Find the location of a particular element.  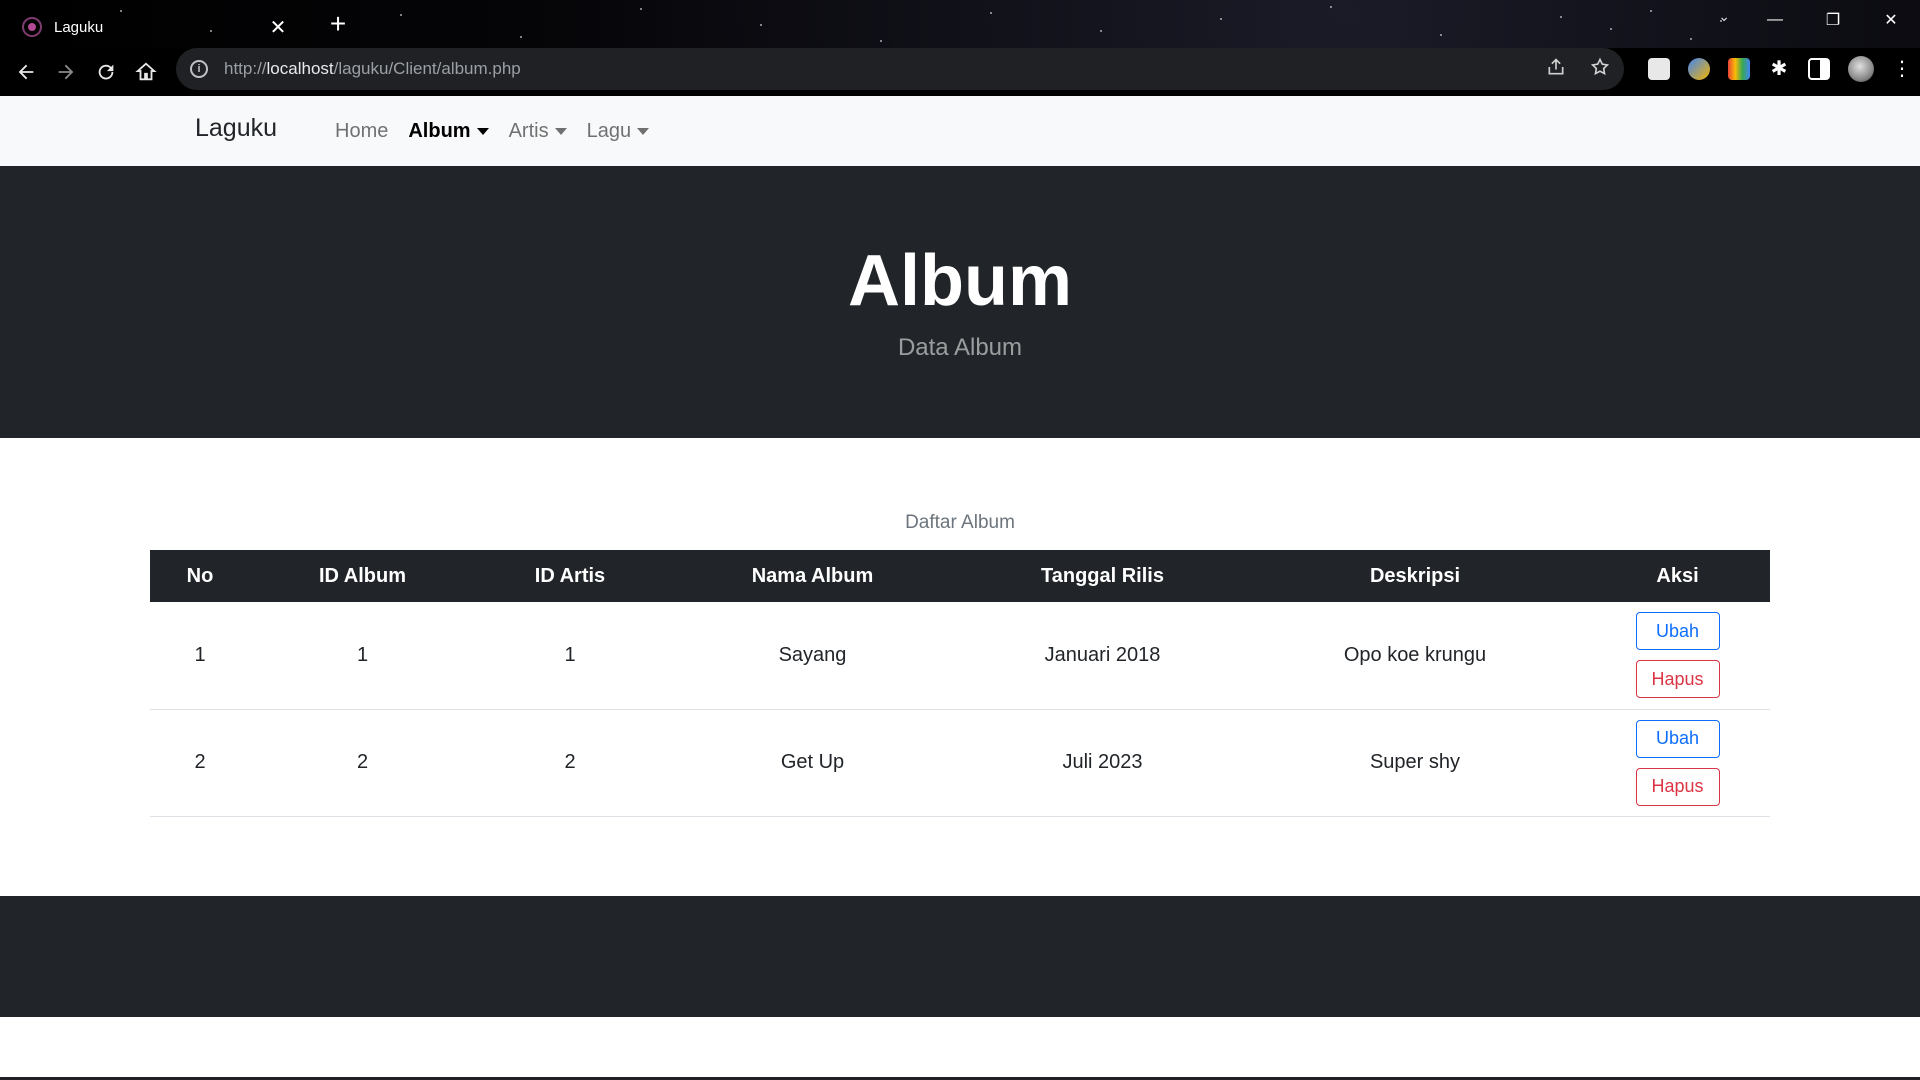

home-icon is located at coordinates (146, 72).